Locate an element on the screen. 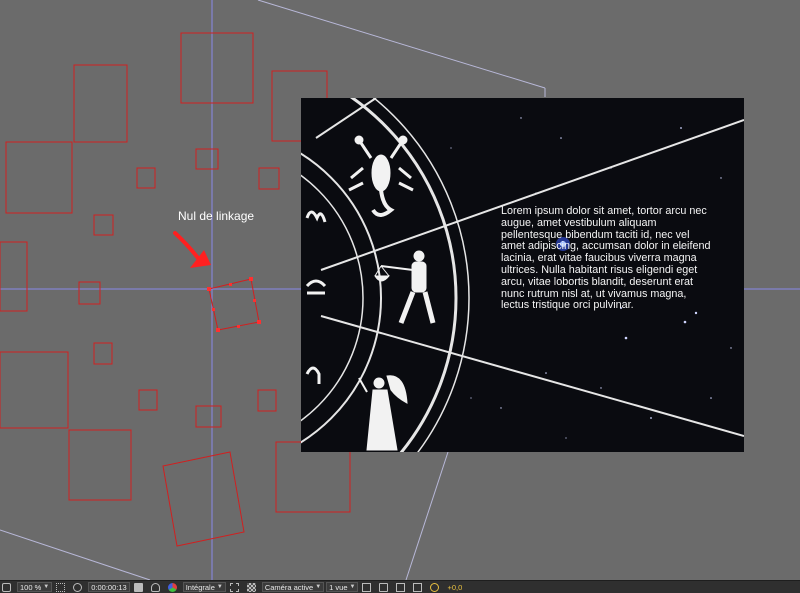 The width and height of the screenshot is (800, 593). person-icon is located at coordinates (155, 587).